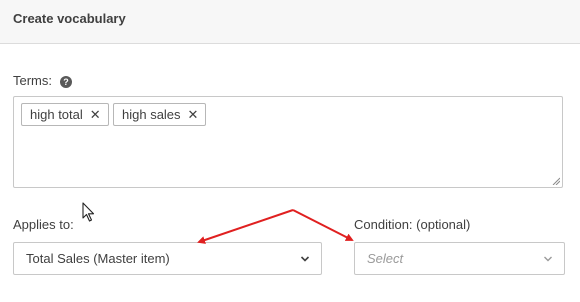 Image resolution: width=580 pixels, height=302 pixels. What do you see at coordinates (385, 258) in the screenshot?
I see `condition-placeholder: Select` at bounding box center [385, 258].